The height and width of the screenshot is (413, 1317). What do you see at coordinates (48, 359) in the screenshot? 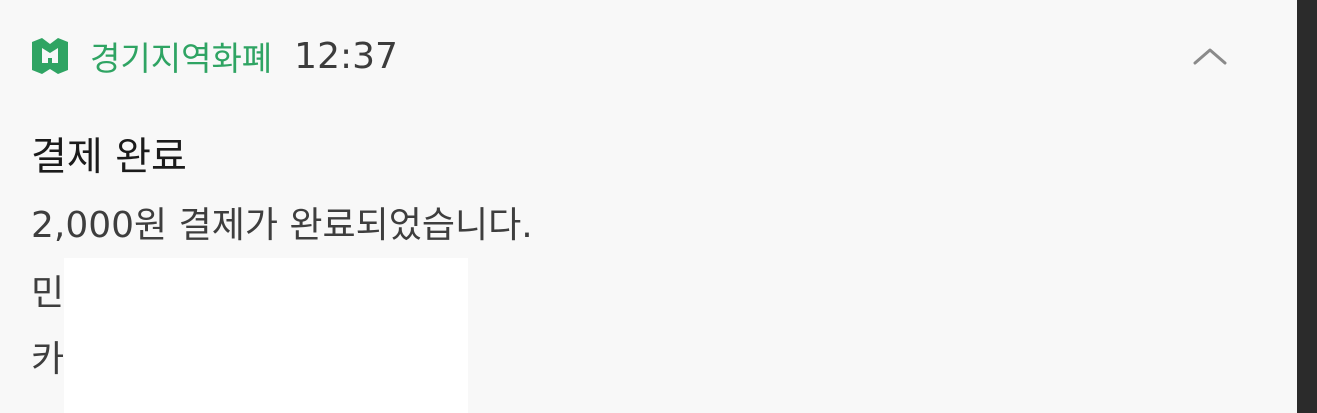
I see `card-line: 카` at bounding box center [48, 359].